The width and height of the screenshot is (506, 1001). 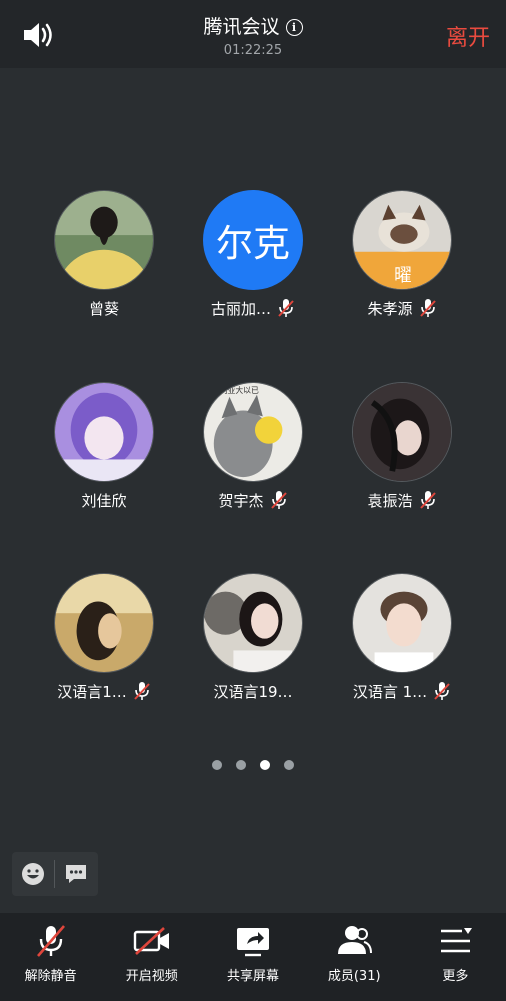 I want to click on participant-name-row: 曾葵, so click(x=104, y=308).